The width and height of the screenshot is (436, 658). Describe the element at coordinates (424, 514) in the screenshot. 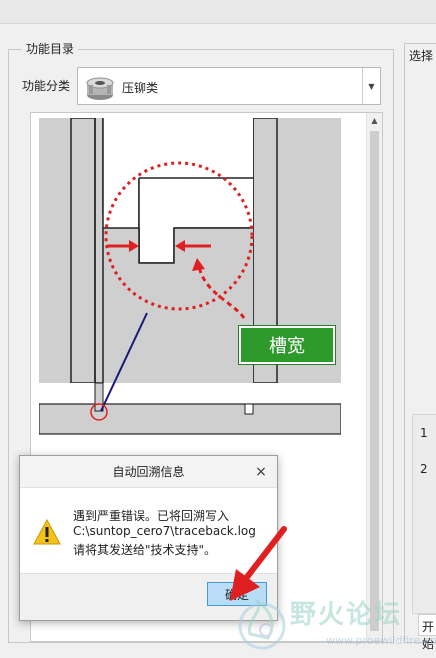

I see `selection-table` at that location.